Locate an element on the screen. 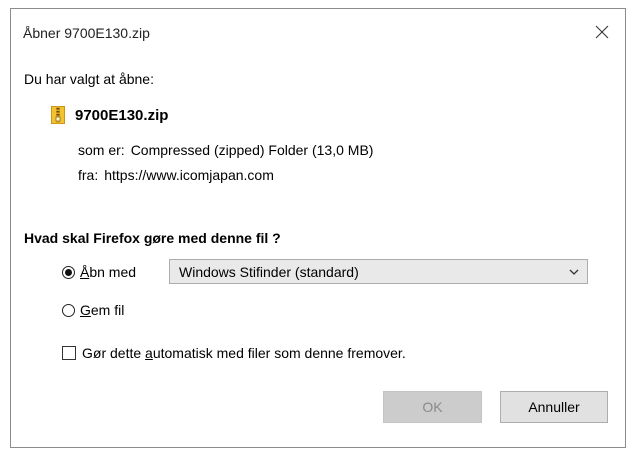 The height and width of the screenshot is (459, 638). radio-dot is located at coordinates (68, 272).